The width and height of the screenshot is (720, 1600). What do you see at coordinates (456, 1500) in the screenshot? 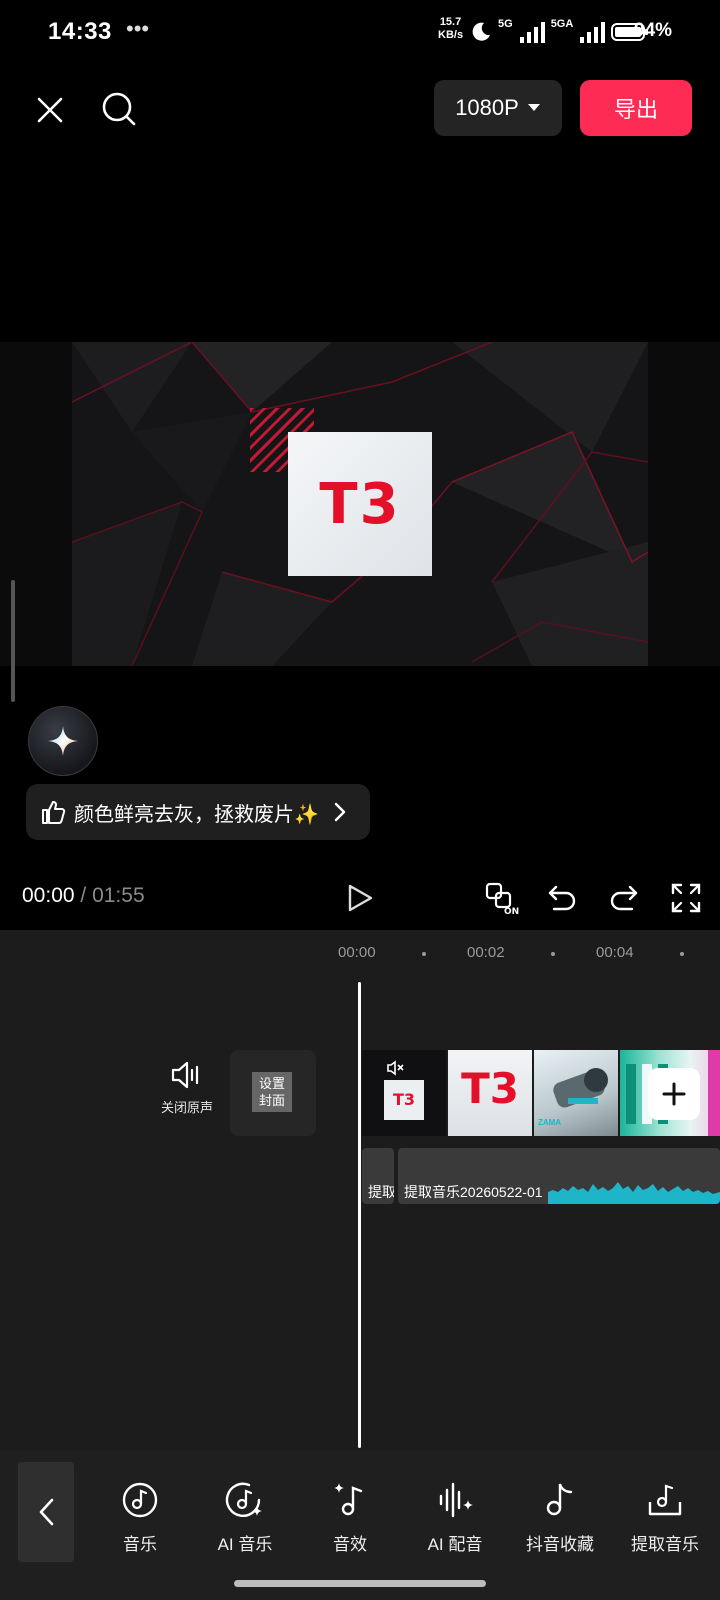
I see `ai-voice-icon` at bounding box center [456, 1500].